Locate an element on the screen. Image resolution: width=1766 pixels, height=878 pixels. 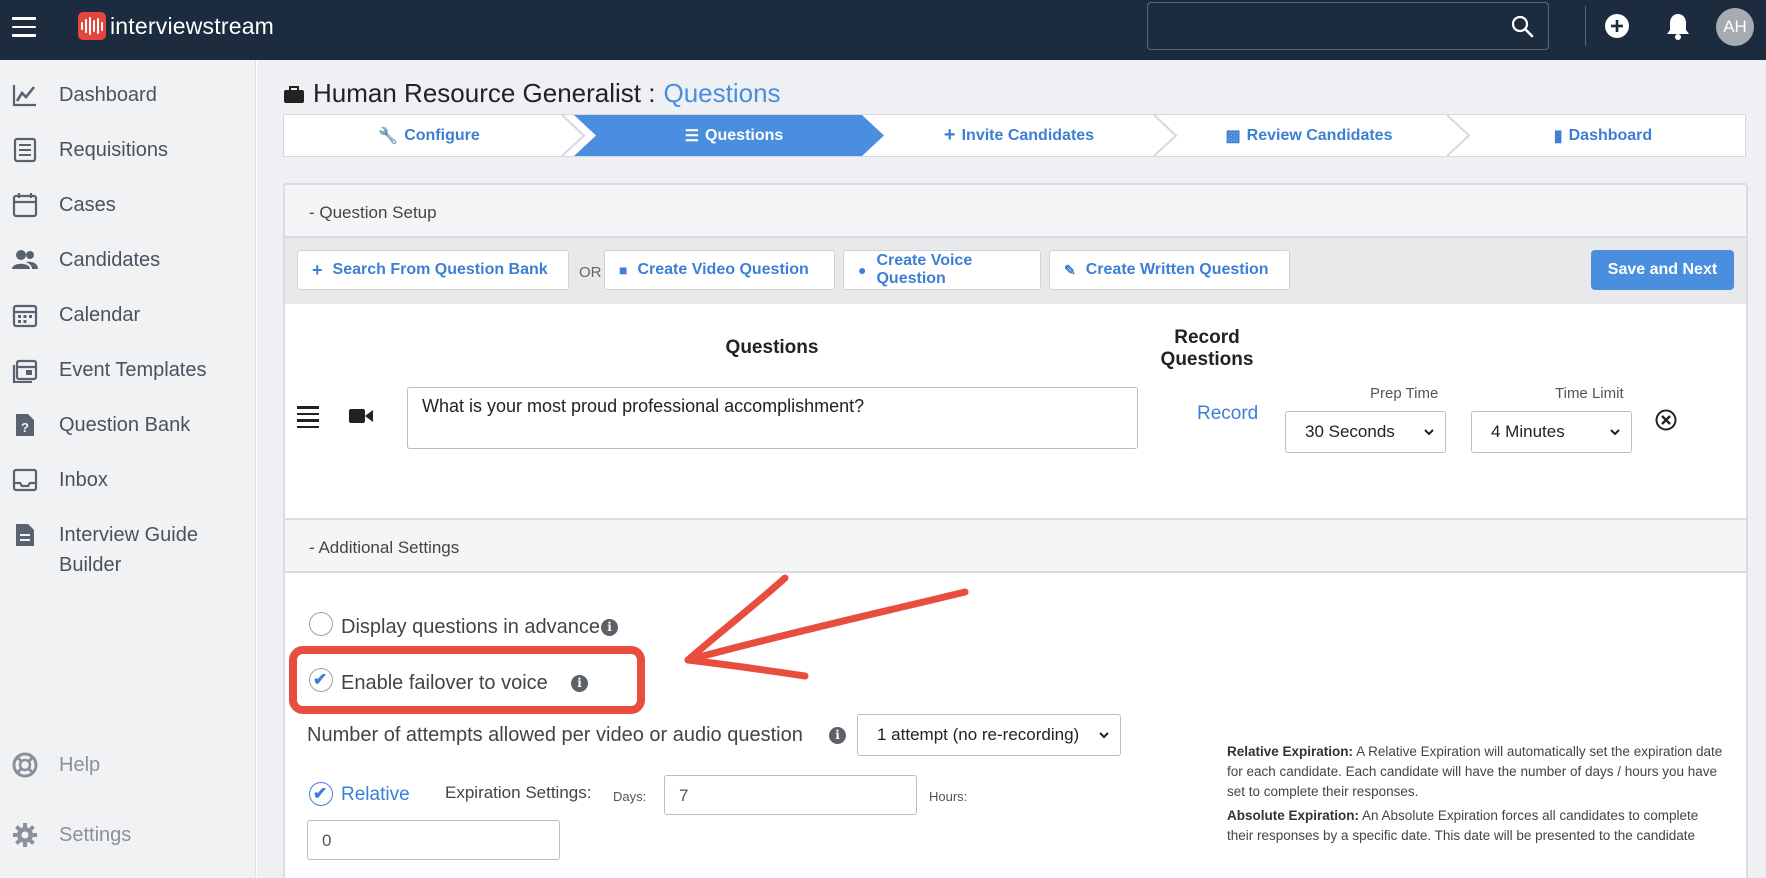
question-doc-icon: ? is located at coordinates (25, 425).